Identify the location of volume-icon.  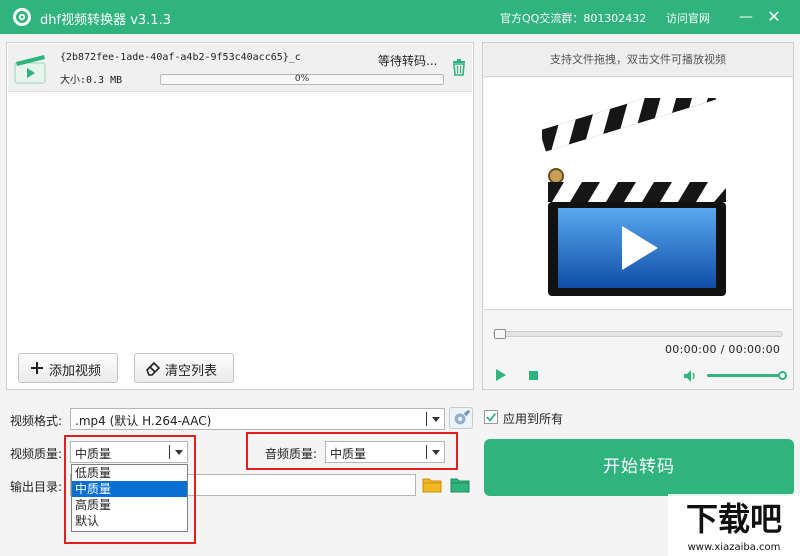
(690, 376).